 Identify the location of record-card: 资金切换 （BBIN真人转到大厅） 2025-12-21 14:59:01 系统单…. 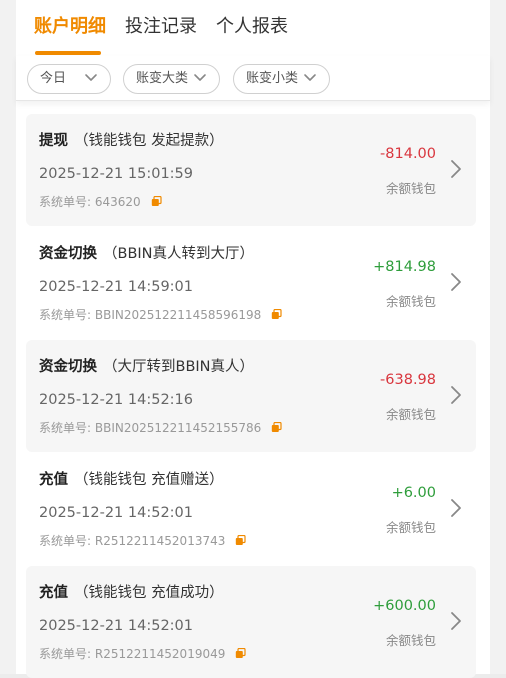
(251, 283).